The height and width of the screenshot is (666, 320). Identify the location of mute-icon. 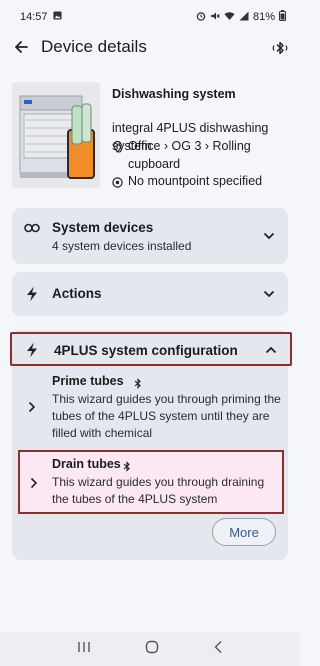
(215, 17).